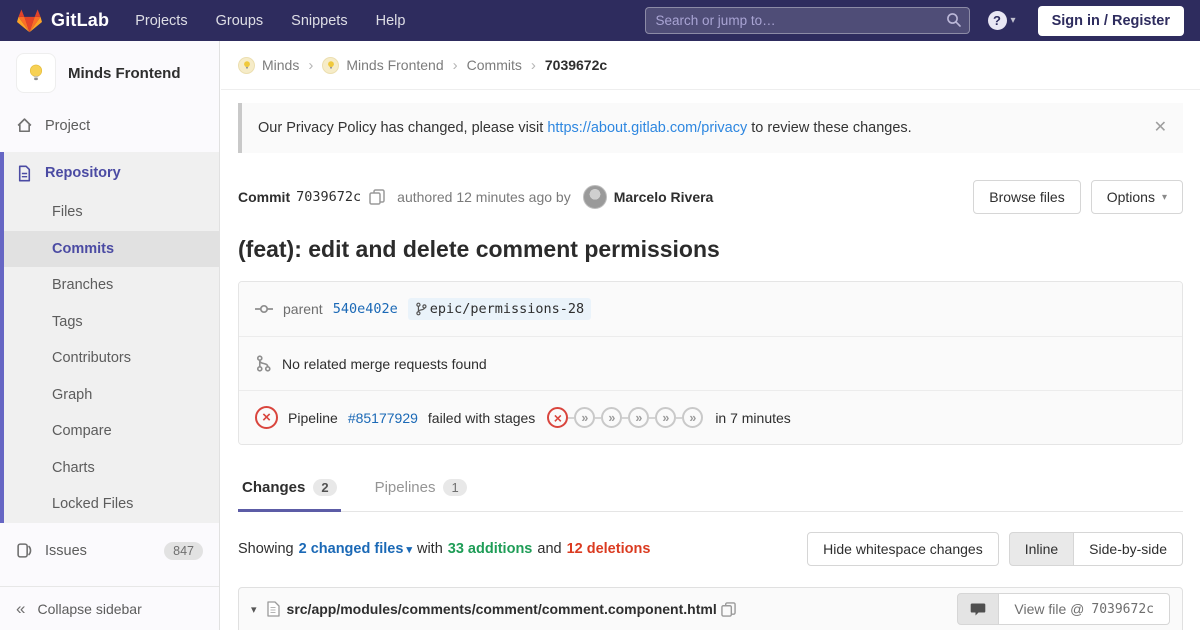  Describe the element at coordinates (903, 549) in the screenshot. I see `hide-whitespace-button: Hide whitespace changes` at that location.